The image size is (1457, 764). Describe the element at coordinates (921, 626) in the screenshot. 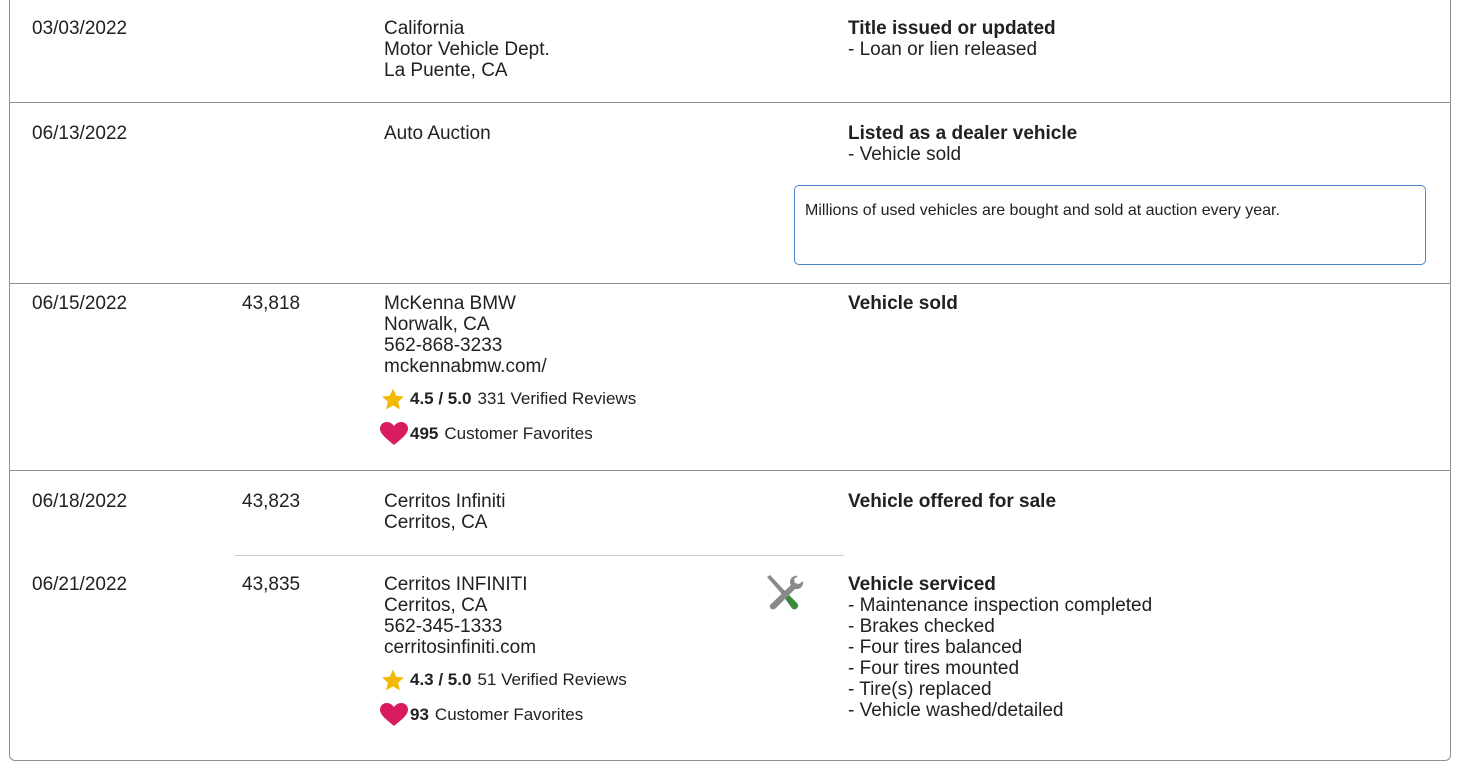

I see `comment-item: - Brakes checked` at that location.